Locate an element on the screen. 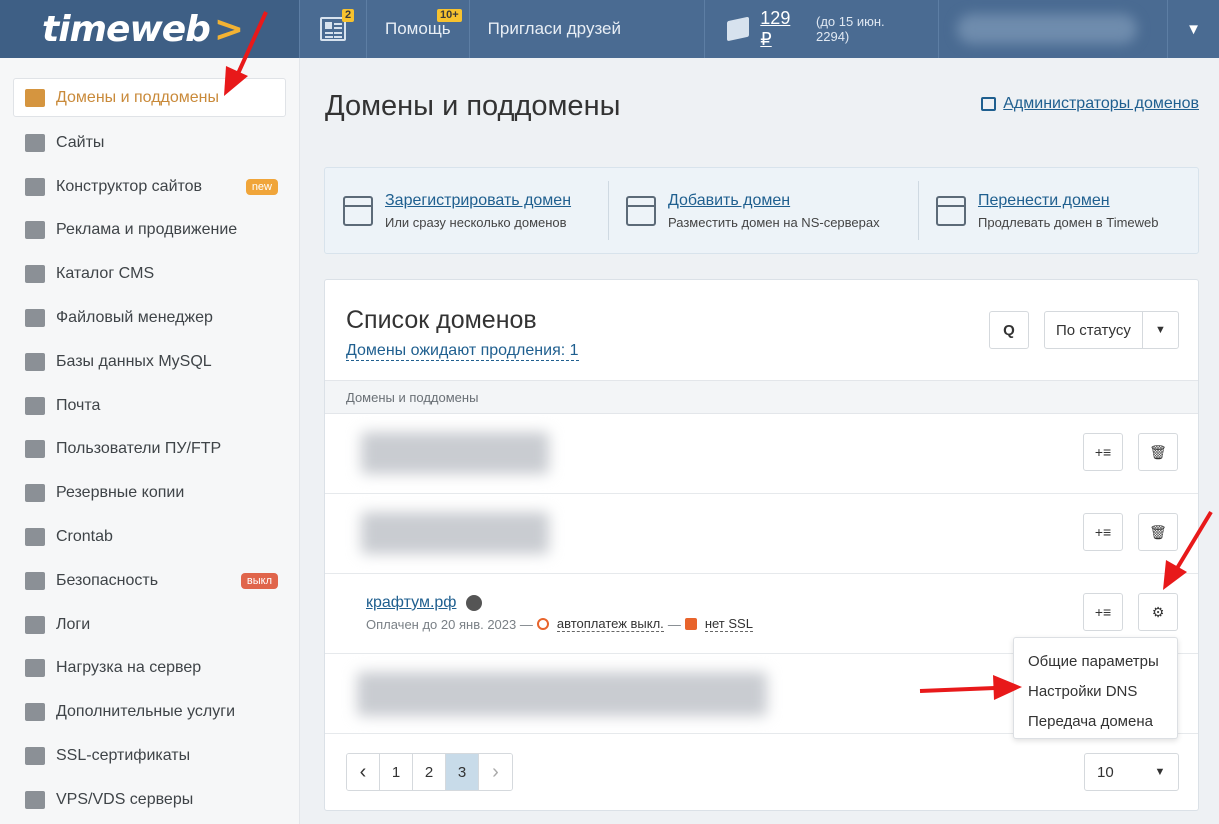 The height and width of the screenshot is (824, 1219). basket-icon is located at coordinates (35, 186).